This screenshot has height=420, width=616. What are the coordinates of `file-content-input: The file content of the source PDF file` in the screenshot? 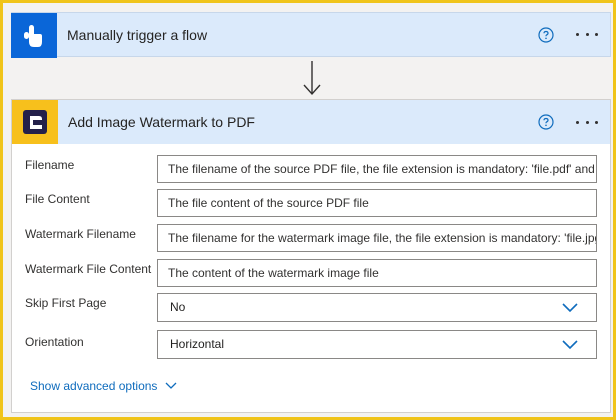 It's located at (377, 203).